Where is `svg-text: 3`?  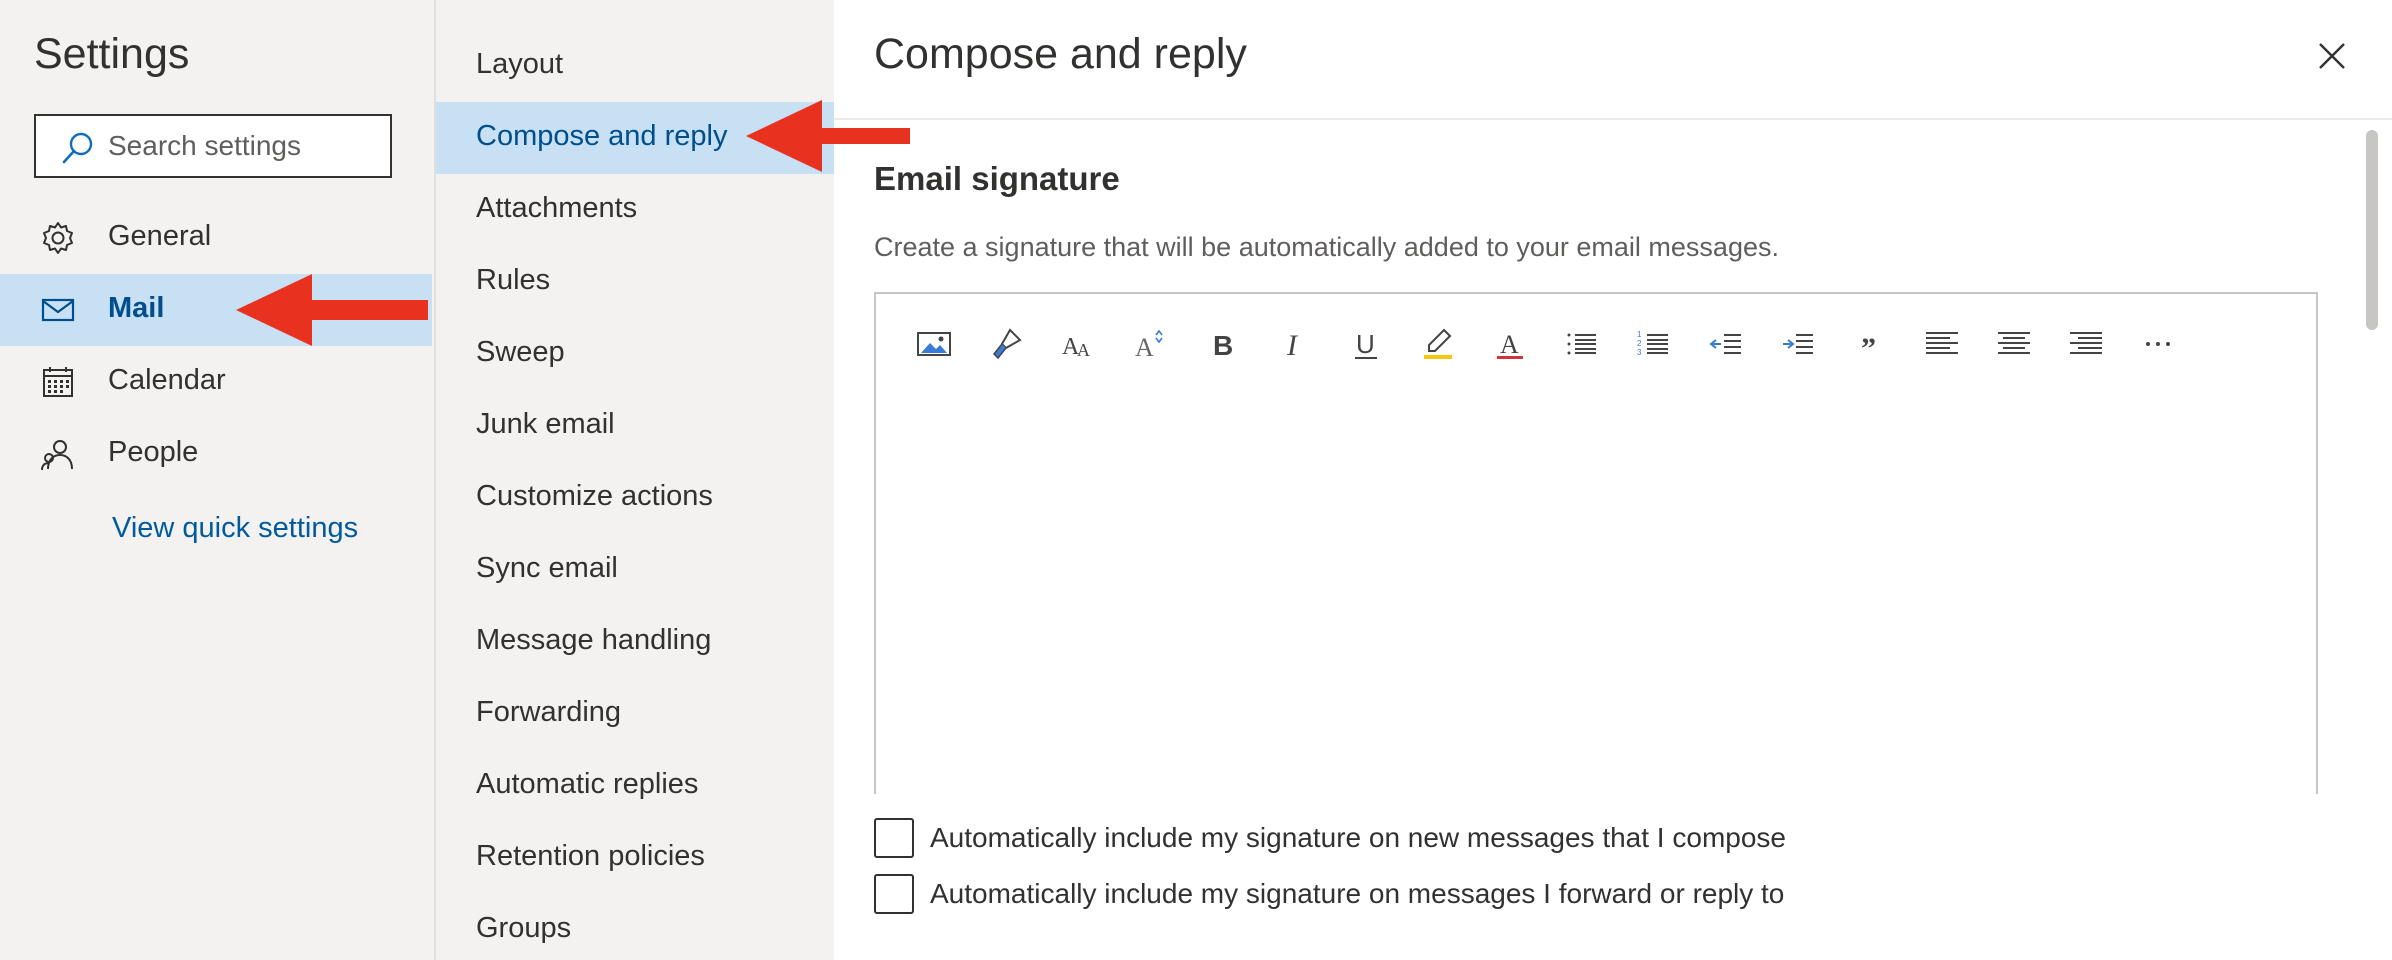 svg-text: 3 is located at coordinates (1639, 352).